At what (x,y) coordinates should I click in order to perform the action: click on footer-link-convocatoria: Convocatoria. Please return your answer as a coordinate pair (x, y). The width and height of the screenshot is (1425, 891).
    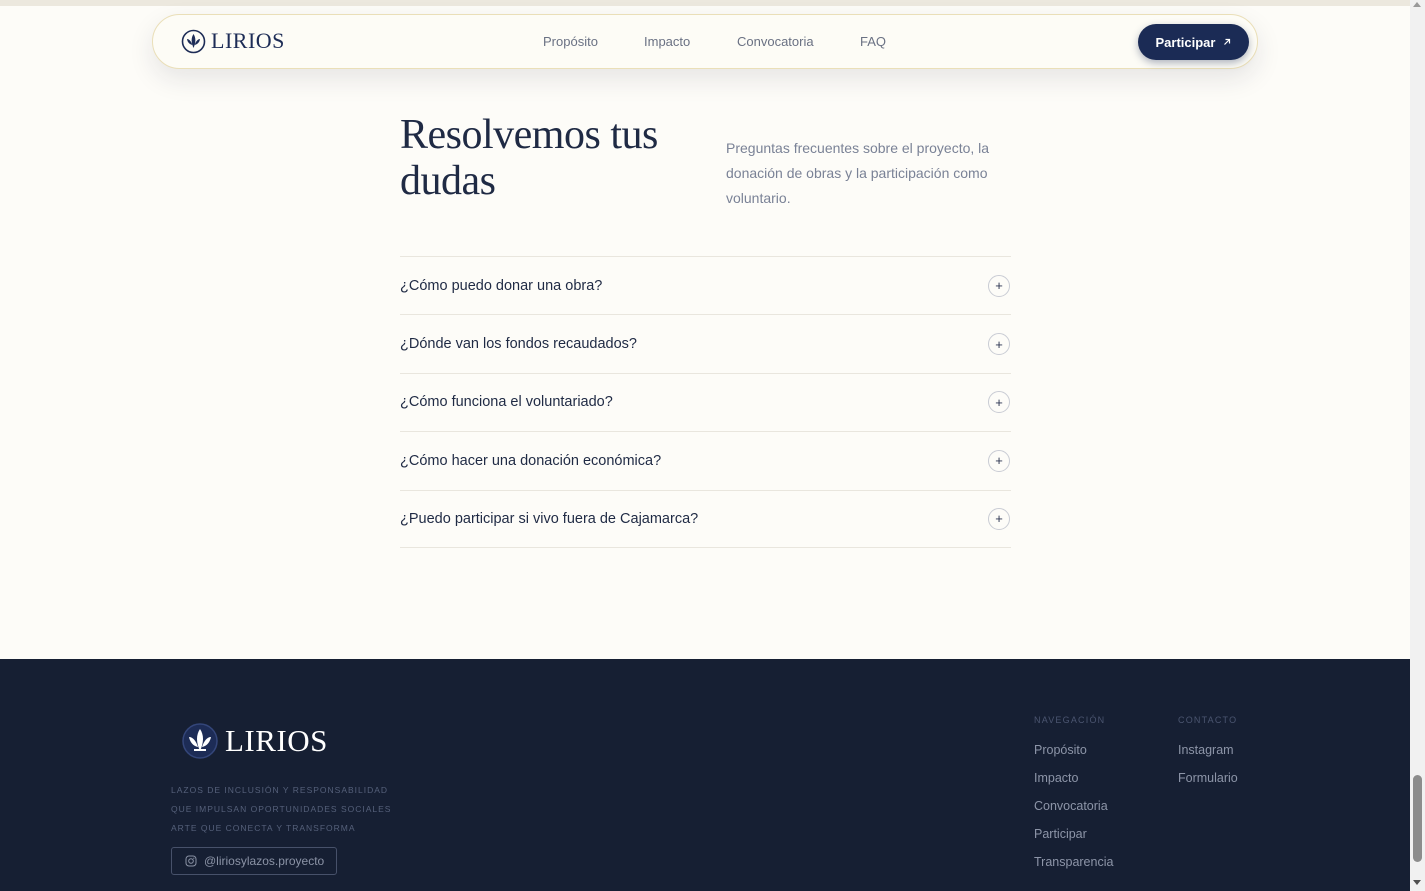
    Looking at the image, I should click on (1073, 806).